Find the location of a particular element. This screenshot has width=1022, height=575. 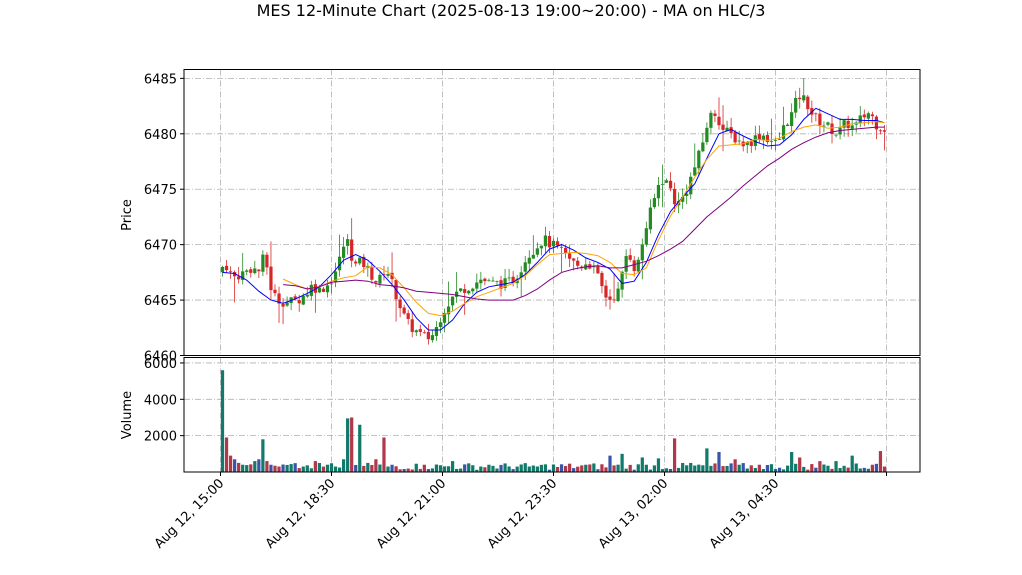

price-tick-label: 6480 is located at coordinates (160, 135).